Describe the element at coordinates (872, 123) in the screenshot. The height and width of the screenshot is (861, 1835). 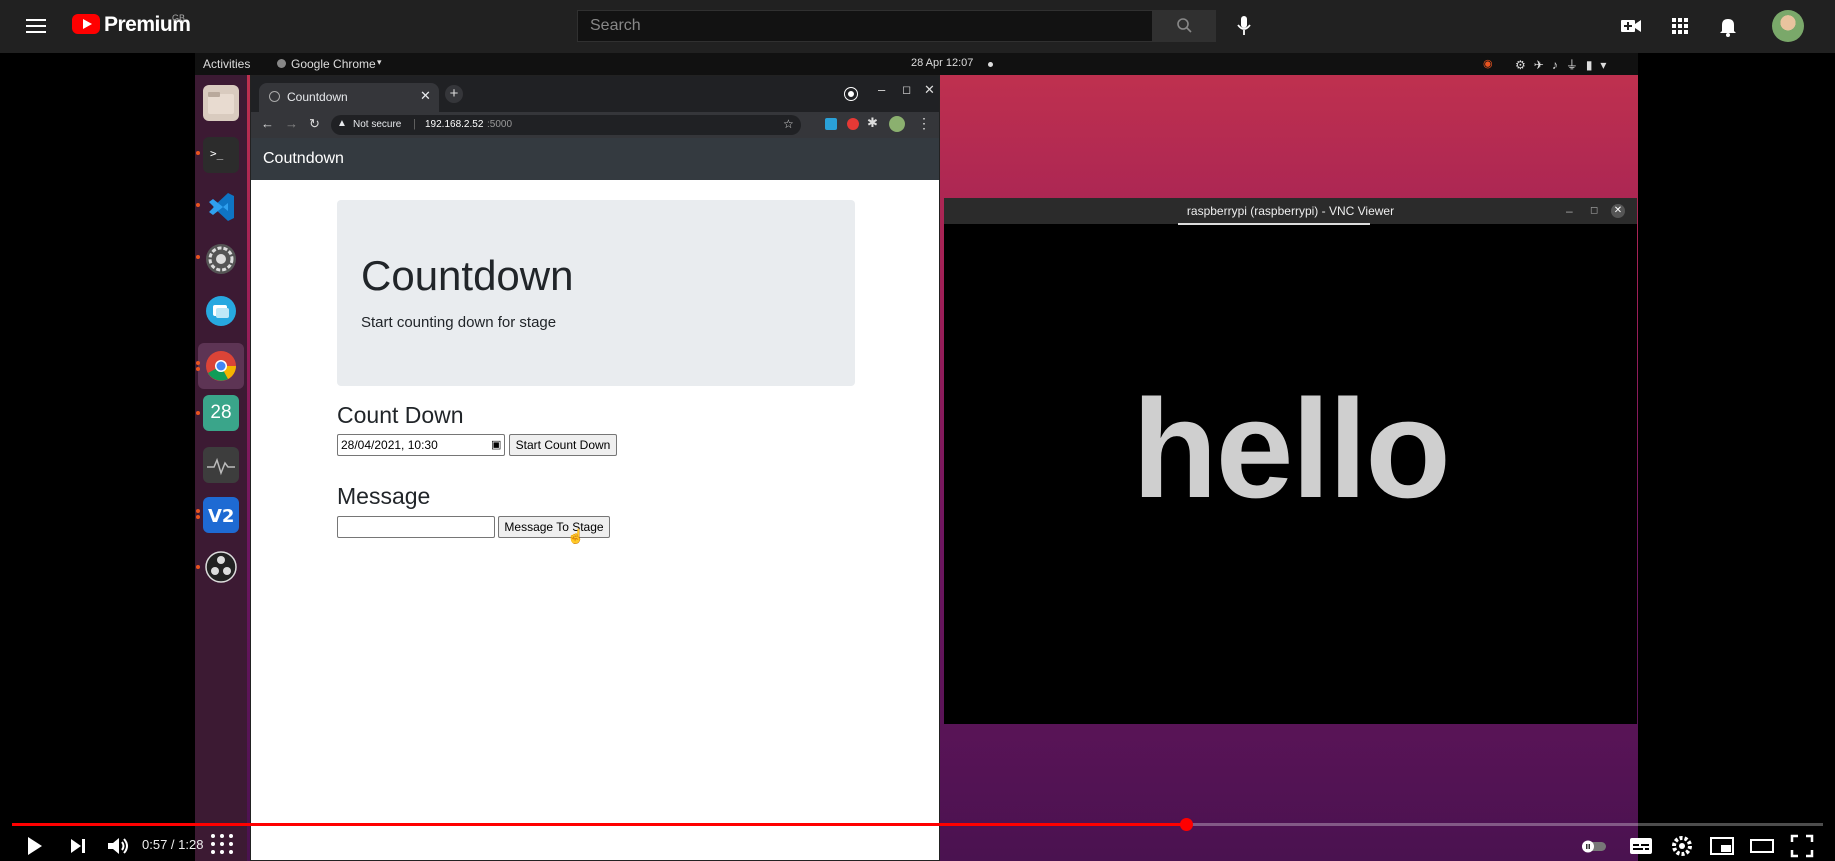
I see `extensions-puzzle-icon: ✱` at that location.